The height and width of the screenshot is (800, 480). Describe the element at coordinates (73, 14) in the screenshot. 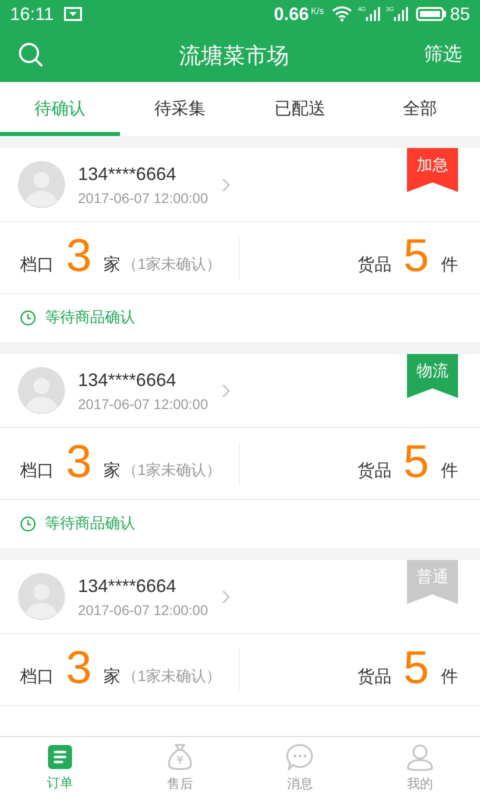

I see `image-icon` at that location.